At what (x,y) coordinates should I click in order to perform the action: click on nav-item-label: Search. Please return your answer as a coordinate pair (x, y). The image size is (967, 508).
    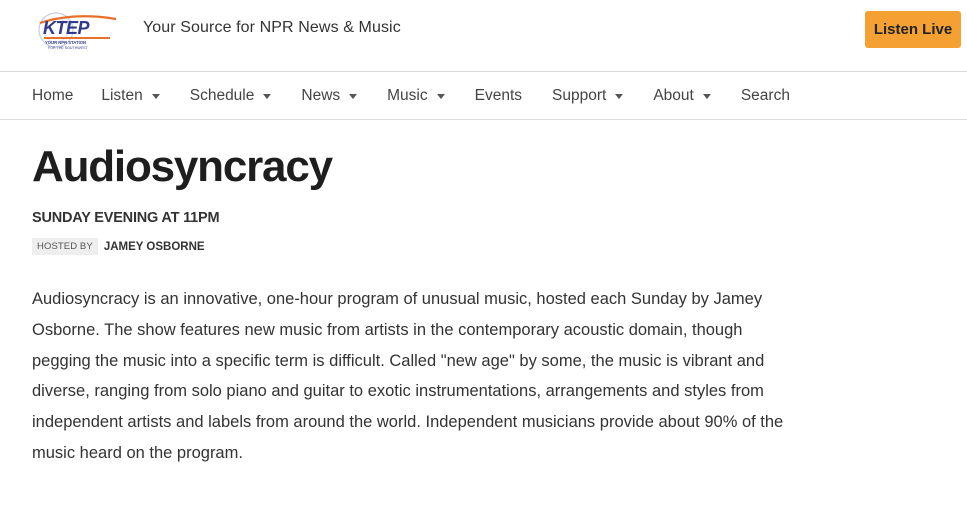
    Looking at the image, I should click on (765, 95).